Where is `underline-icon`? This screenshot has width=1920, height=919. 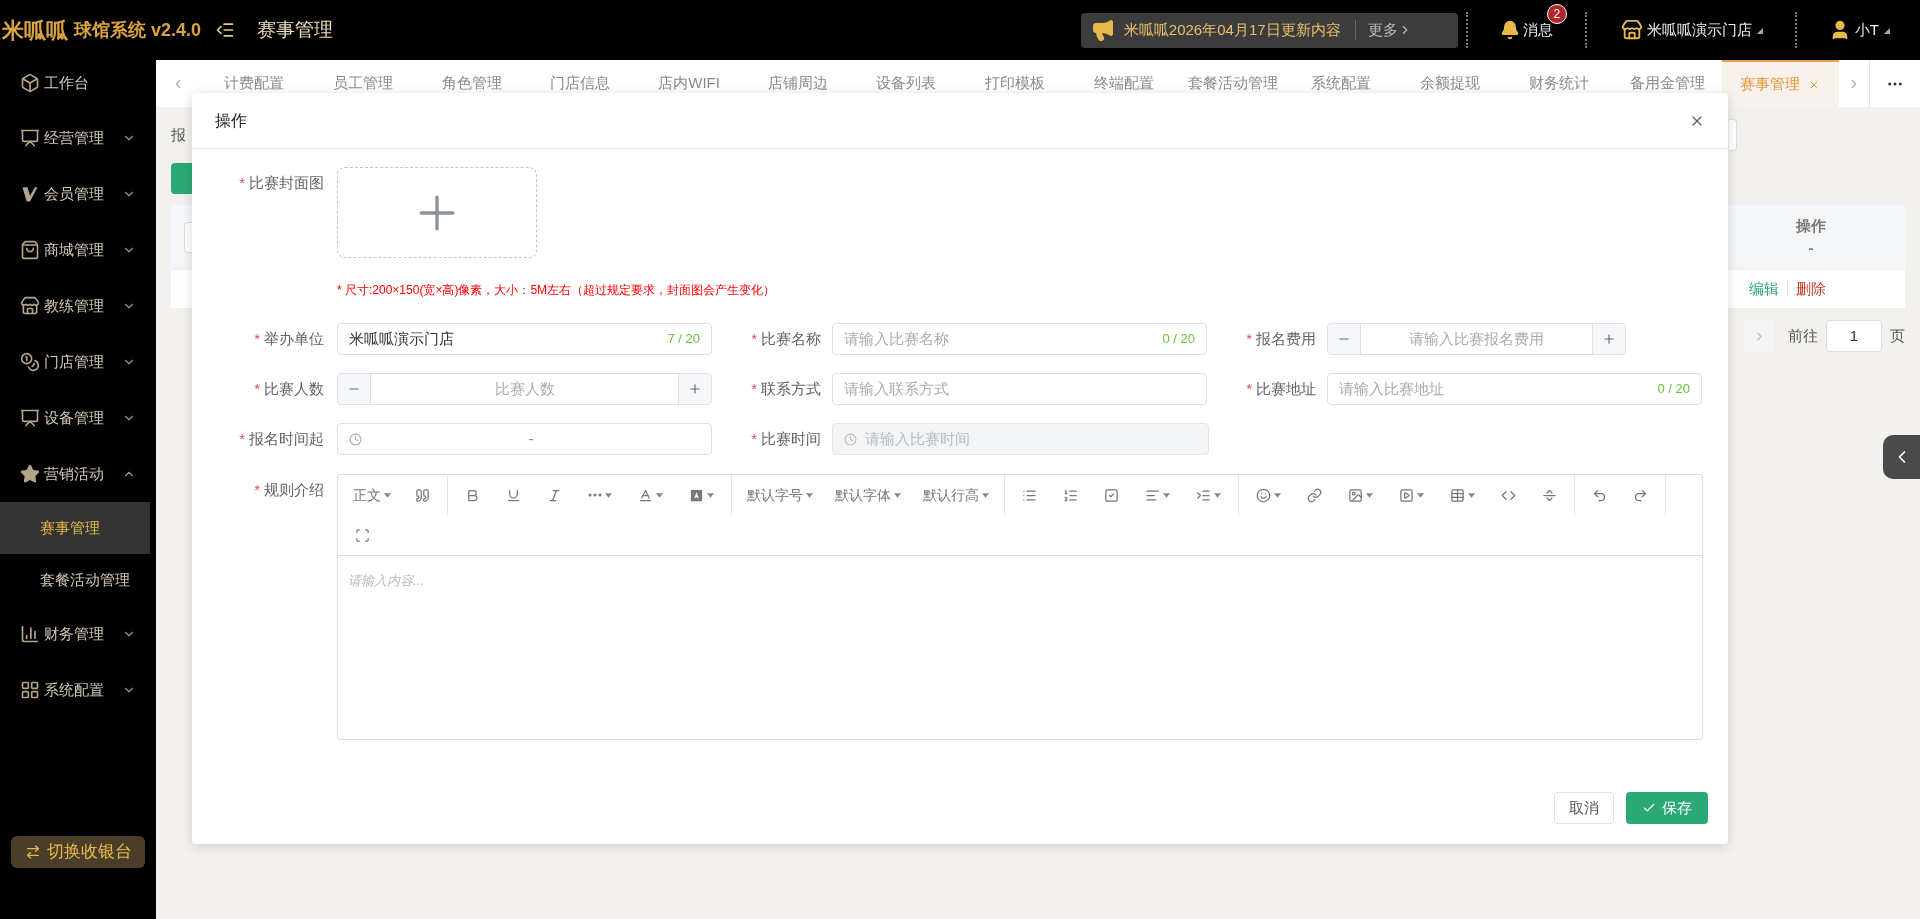
underline-icon is located at coordinates (513, 495).